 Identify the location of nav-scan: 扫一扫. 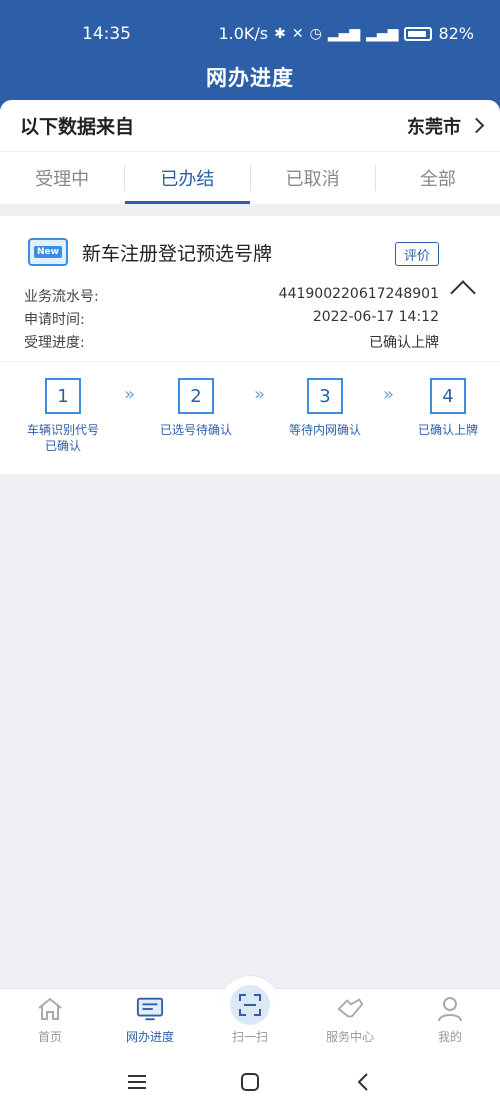
(250, 1022).